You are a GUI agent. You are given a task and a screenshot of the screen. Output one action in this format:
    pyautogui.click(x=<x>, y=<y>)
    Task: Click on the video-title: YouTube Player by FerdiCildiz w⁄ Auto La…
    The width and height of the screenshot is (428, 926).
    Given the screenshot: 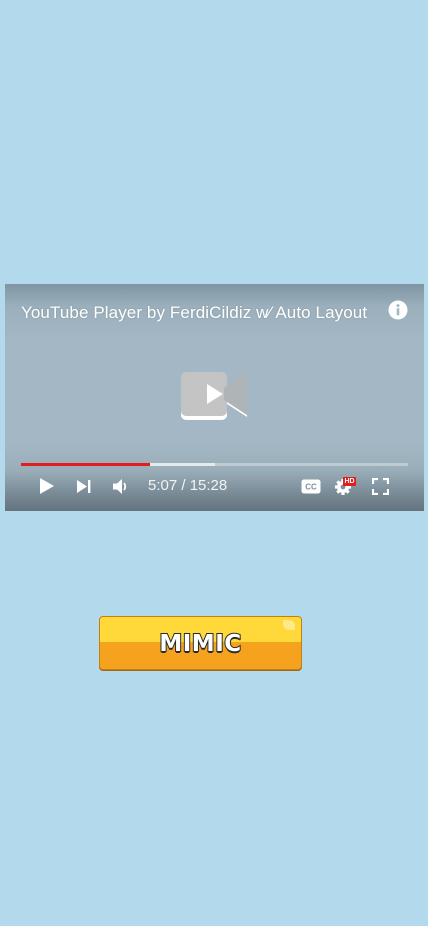 What is the action you would take?
    pyautogui.click(x=194, y=312)
    